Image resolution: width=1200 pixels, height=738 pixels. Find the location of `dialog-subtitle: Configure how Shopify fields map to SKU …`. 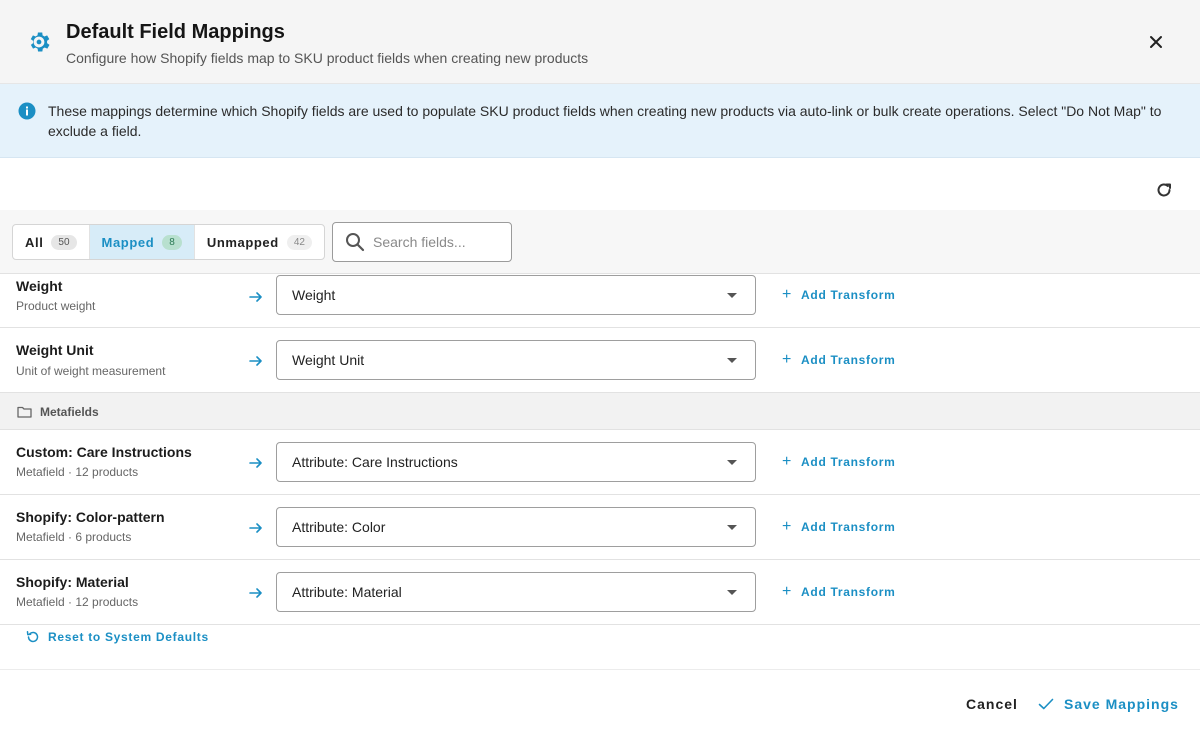

dialog-subtitle: Configure how Shopify fields map to SKU … is located at coordinates (327, 58).